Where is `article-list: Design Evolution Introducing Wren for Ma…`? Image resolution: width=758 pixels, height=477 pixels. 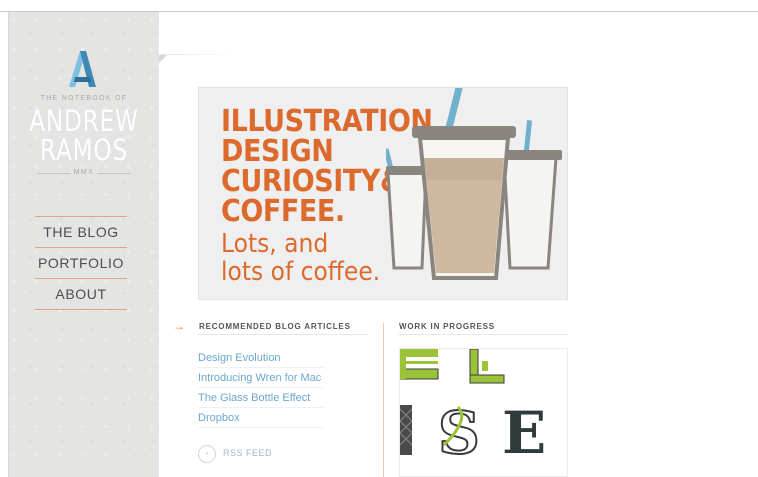
article-list: Design Evolution Introducing Wren for Ma… is located at coordinates (260, 388).